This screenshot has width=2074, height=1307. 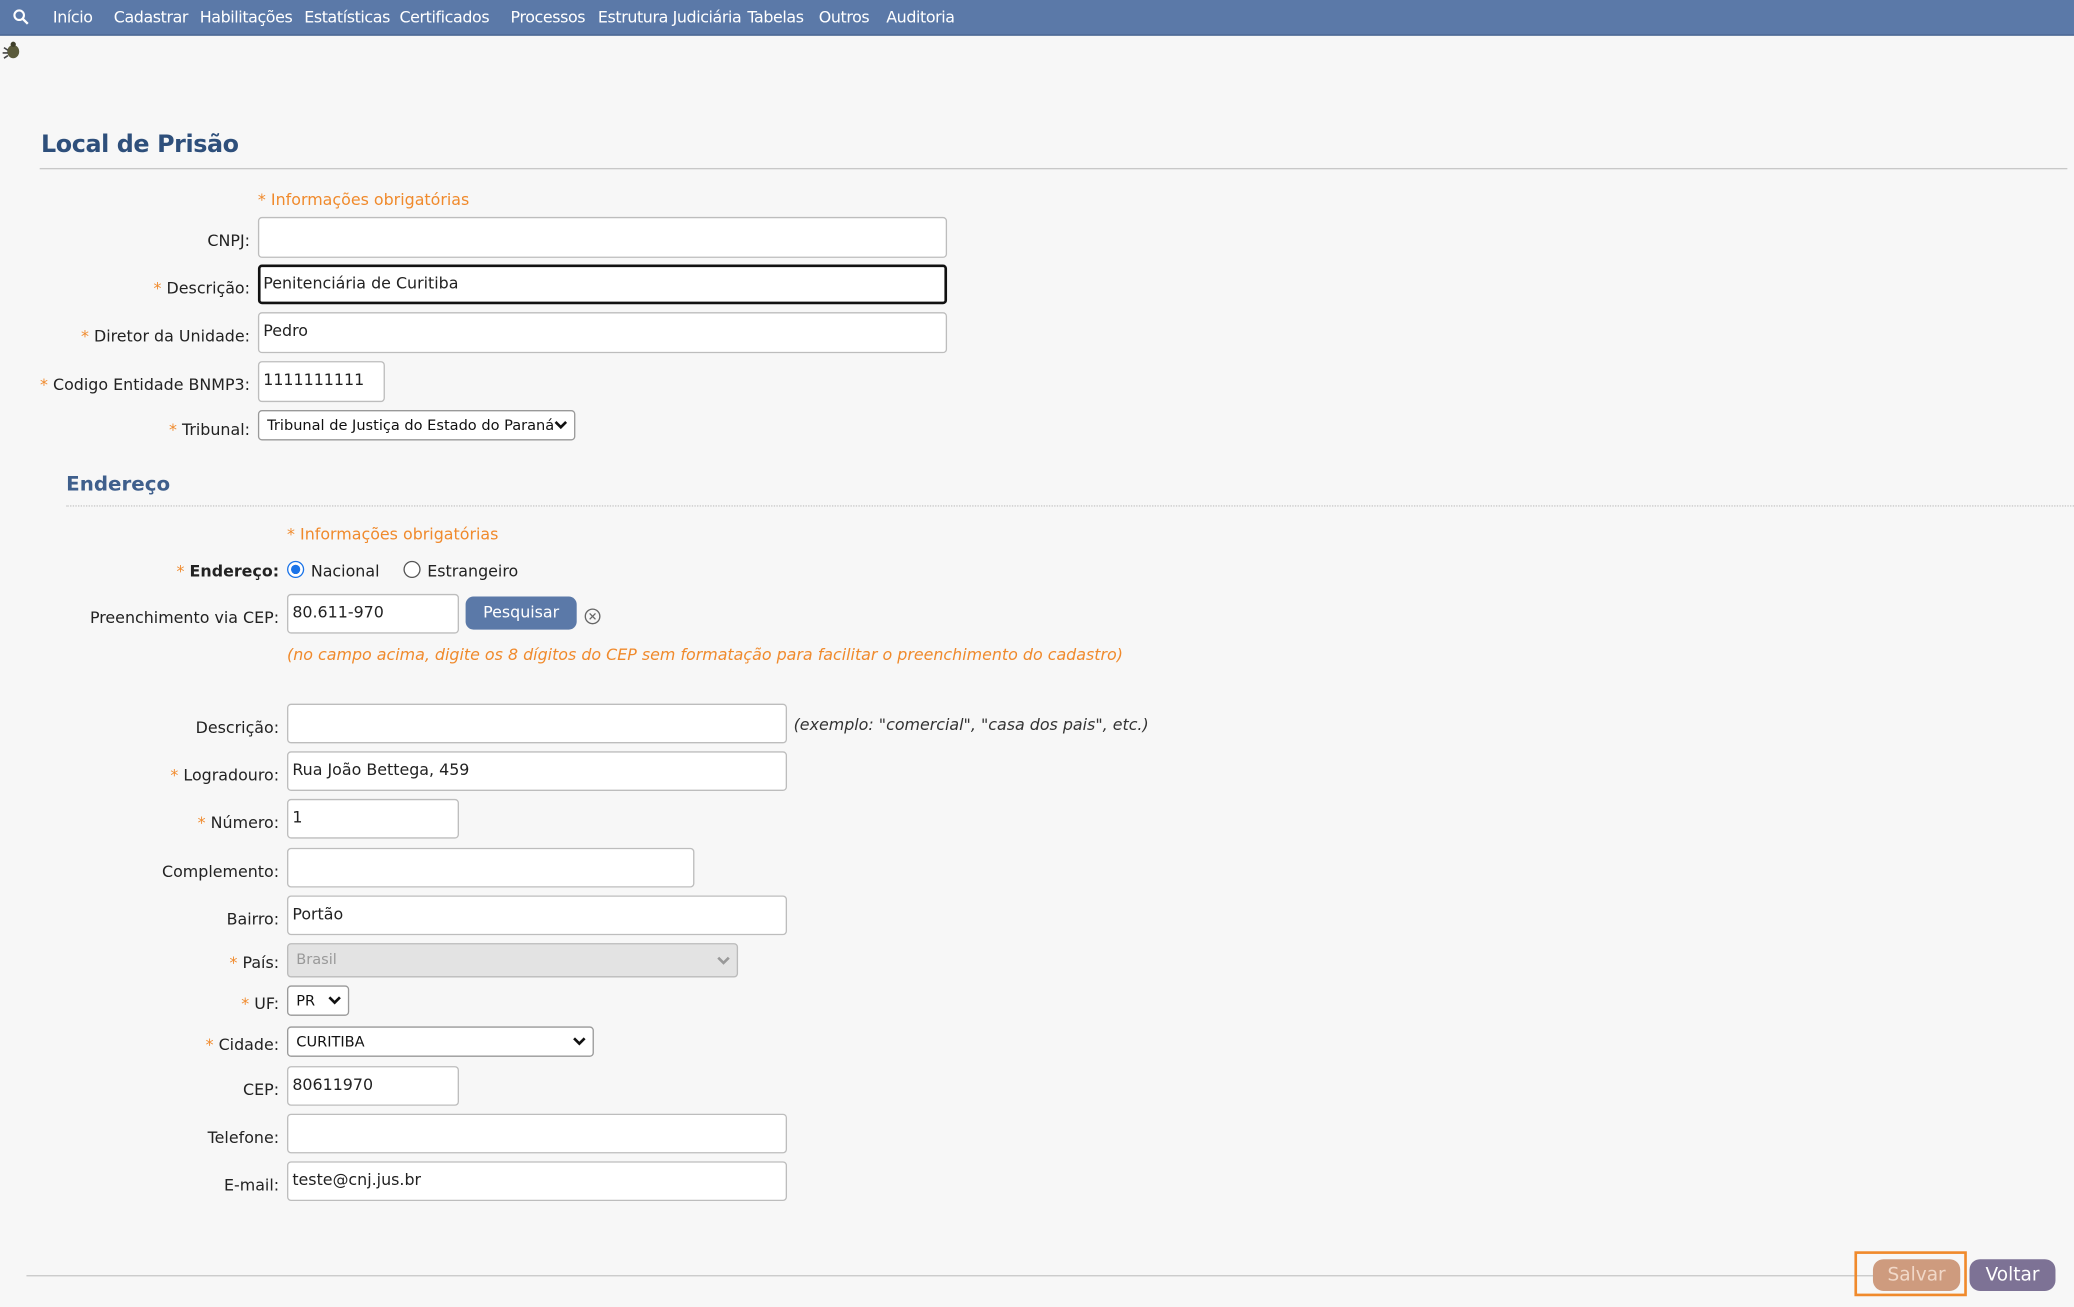 What do you see at coordinates (363, 199) in the screenshot?
I see `required-note: * Informações obrigatórias` at bounding box center [363, 199].